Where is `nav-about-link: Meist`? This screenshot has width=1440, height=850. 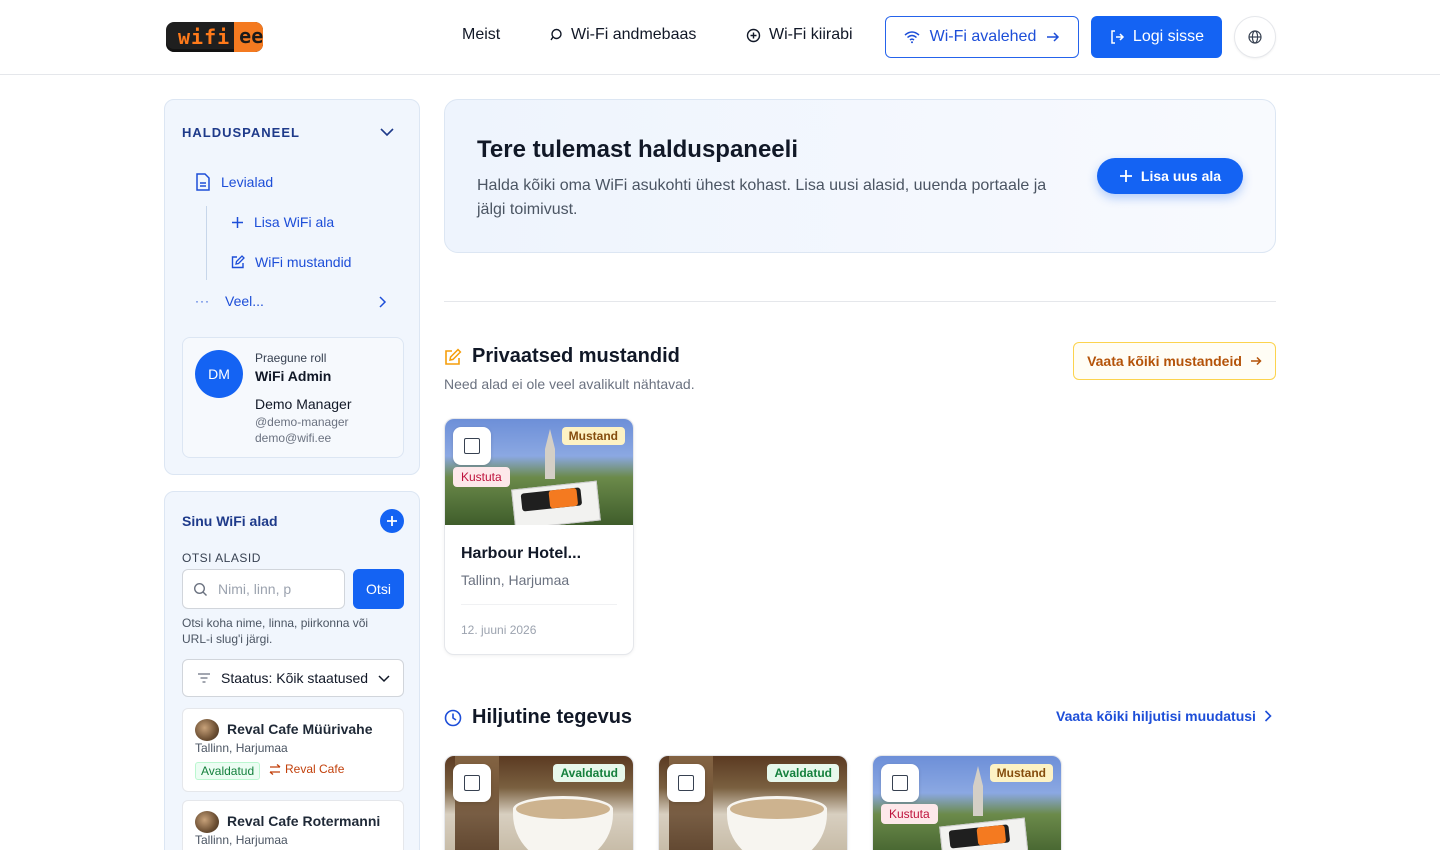
nav-about-link: Meist is located at coordinates (481, 35).